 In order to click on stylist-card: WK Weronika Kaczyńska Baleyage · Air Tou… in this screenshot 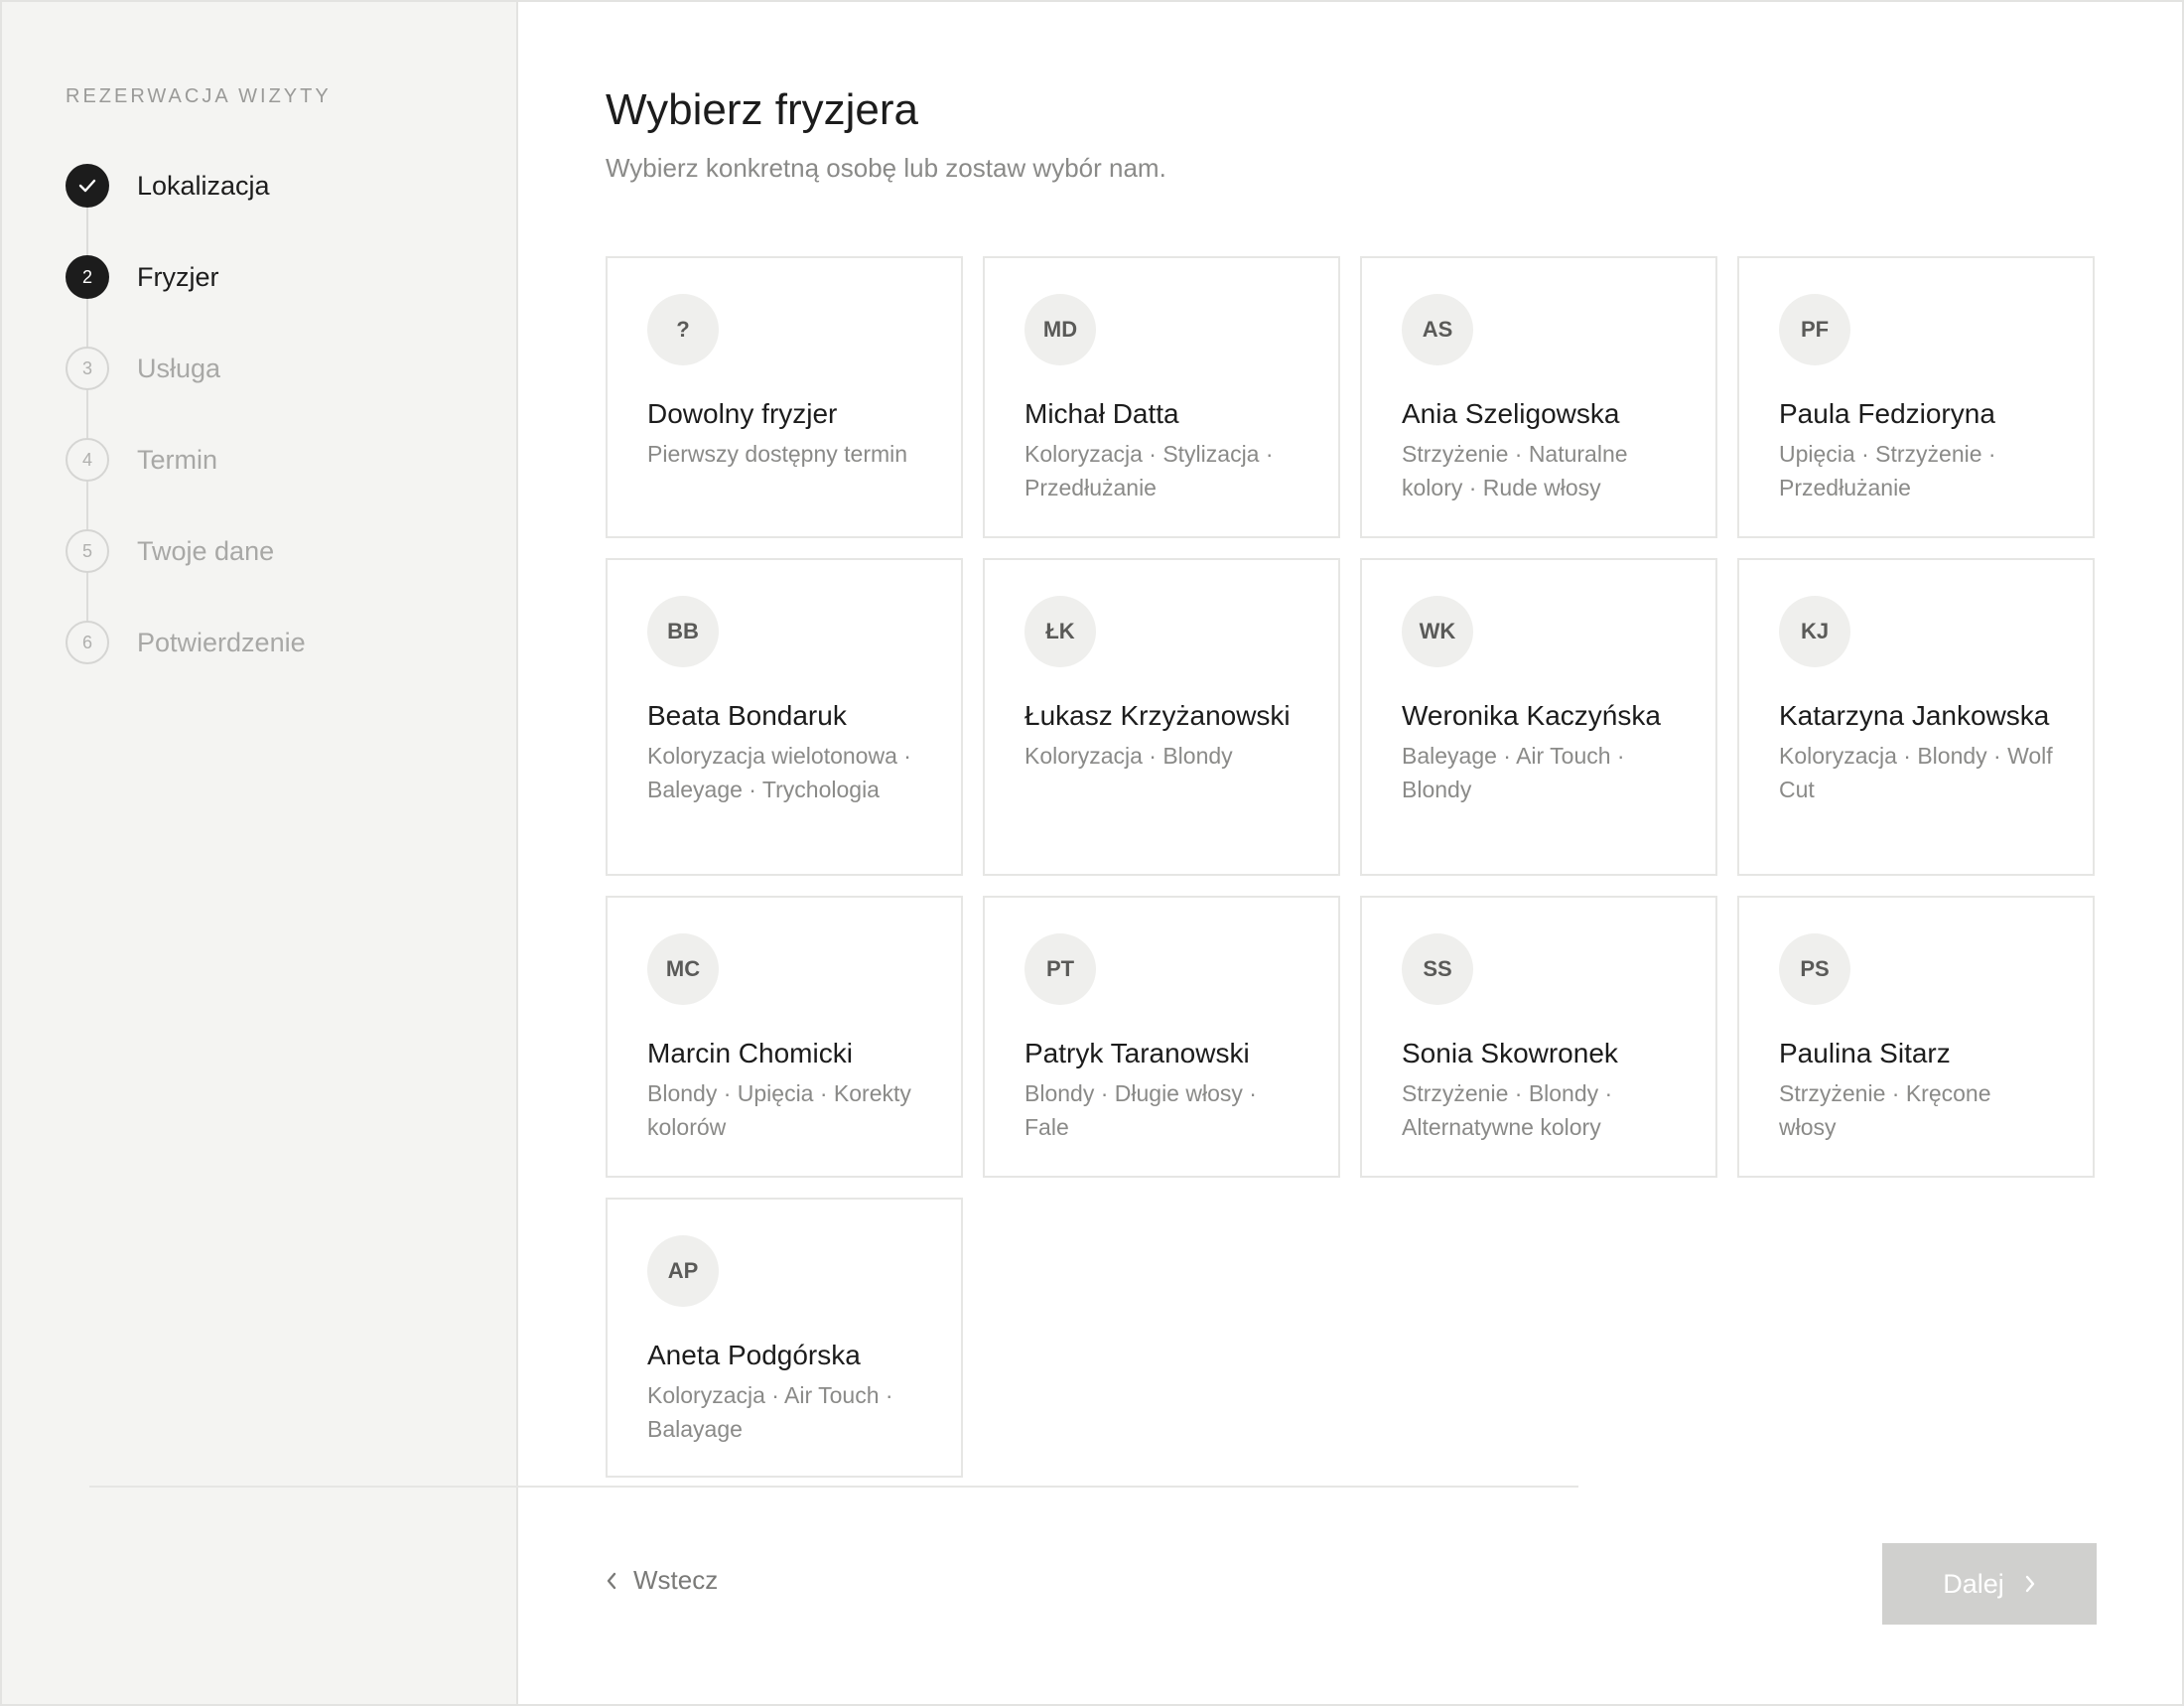, I will do `click(1538, 717)`.